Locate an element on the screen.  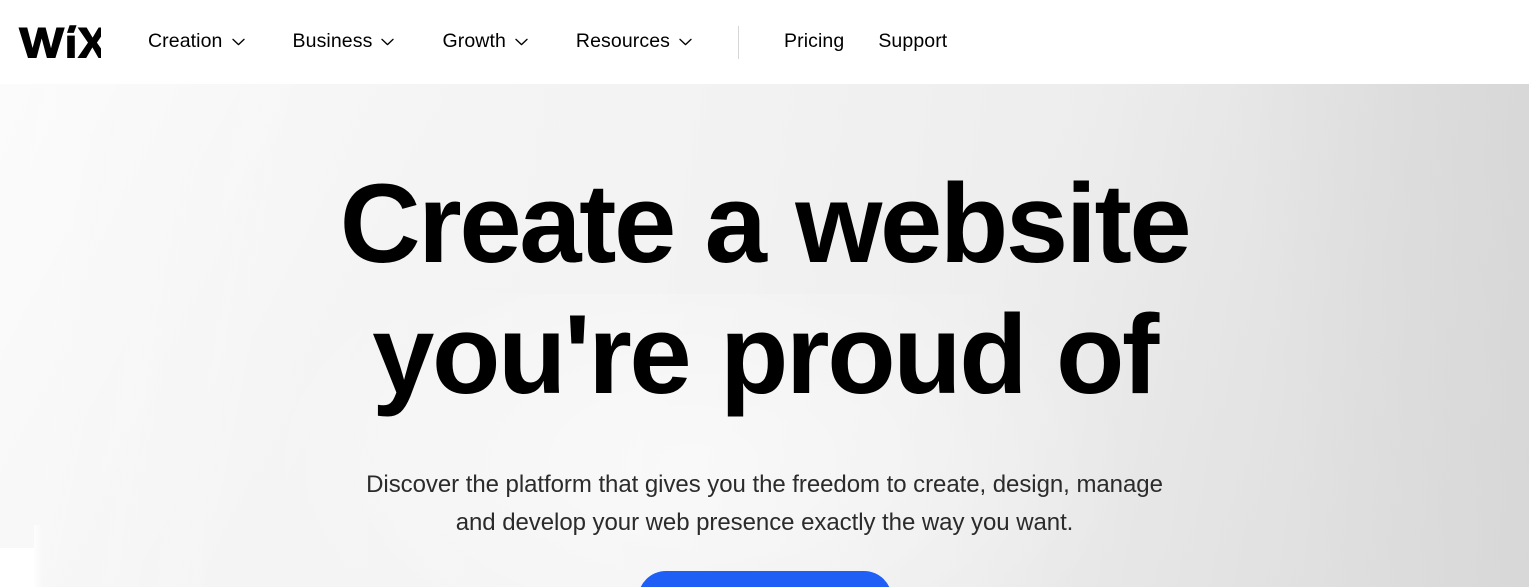
nav-divider is located at coordinates (739, 42).